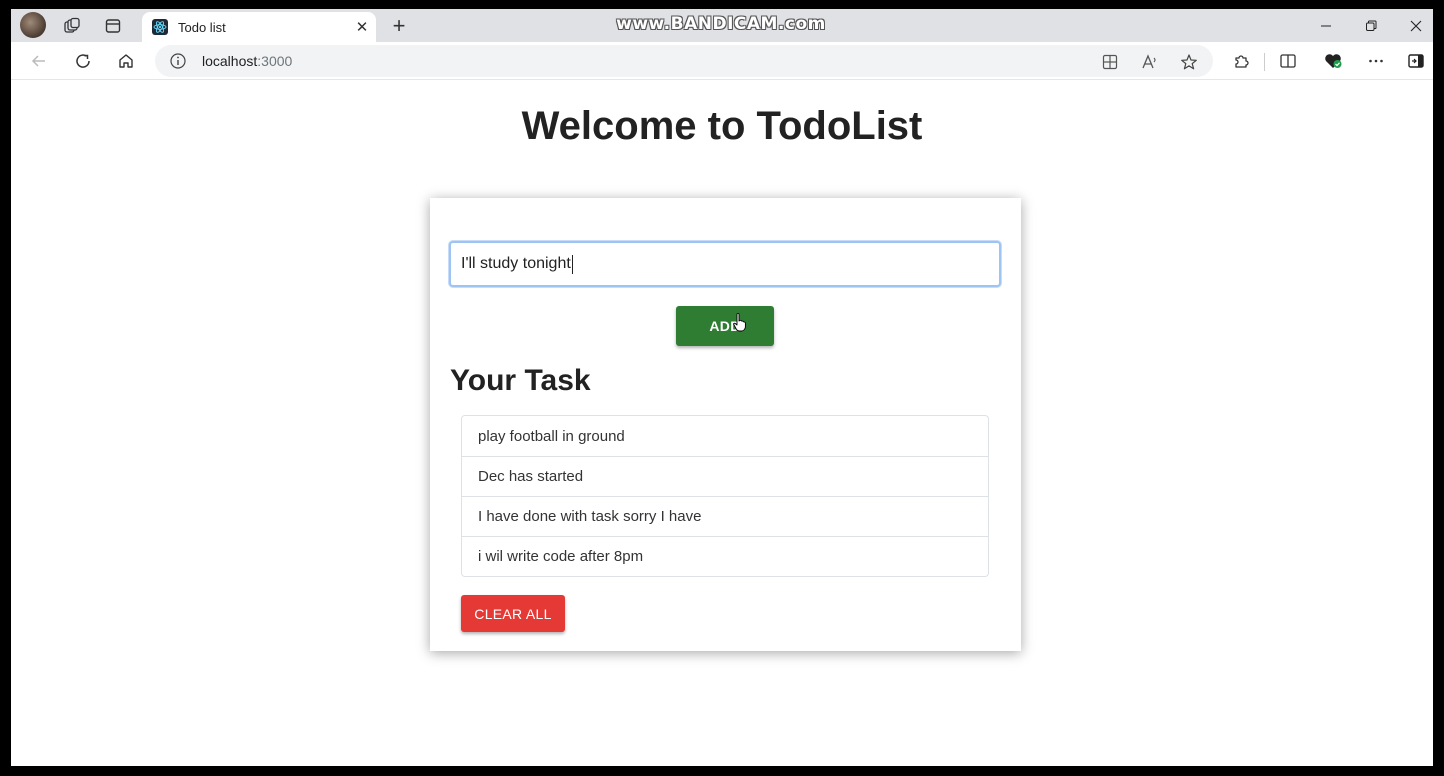  Describe the element at coordinates (126, 61) in the screenshot. I see `home-icon` at that location.